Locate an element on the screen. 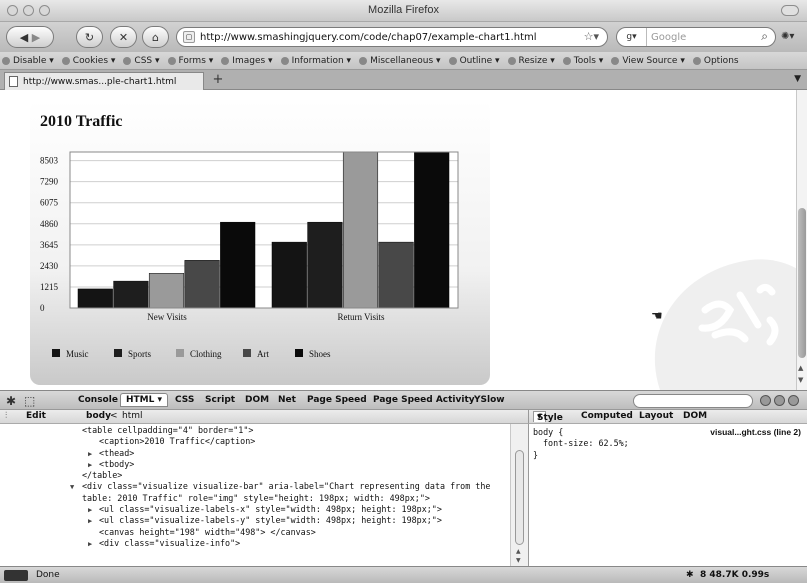 Image resolution: width=807 pixels, height=583 pixels. stop-icon: ✕ is located at coordinates (123, 37).